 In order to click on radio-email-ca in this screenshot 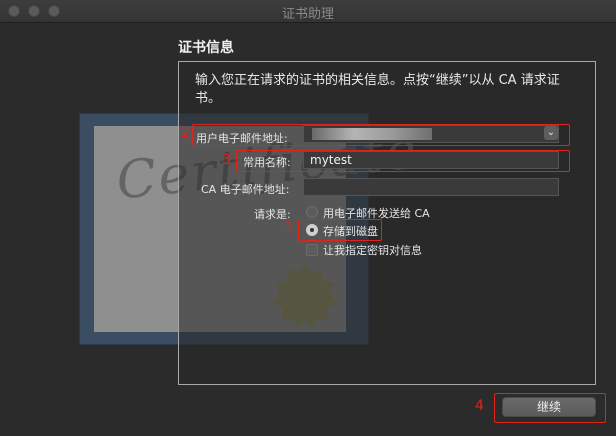, I will do `click(312, 212)`.